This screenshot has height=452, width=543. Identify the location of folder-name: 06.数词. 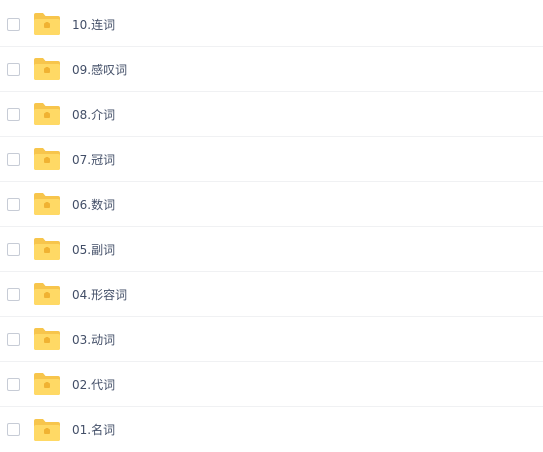
(93, 204).